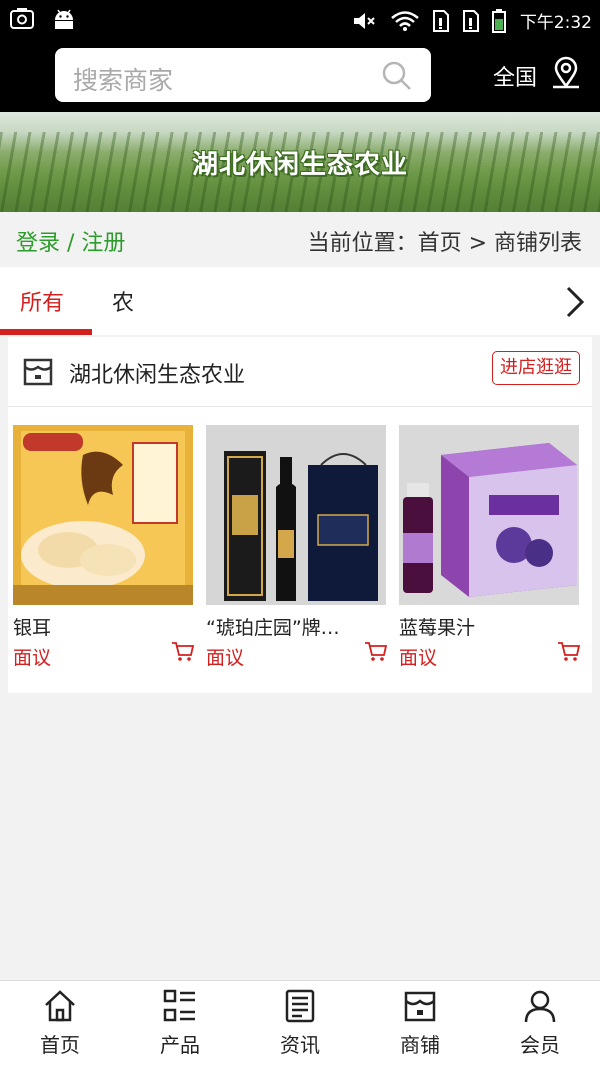  I want to click on banner-title: 湖北休闲生态农业, so click(299, 165).